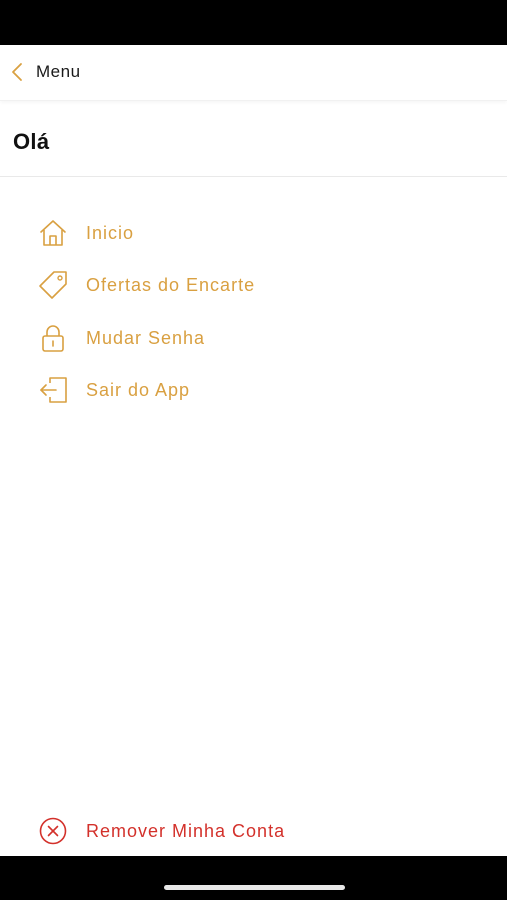 This screenshot has height=900, width=507. Describe the element at coordinates (53, 338) in the screenshot. I see `lock-icon` at that location.